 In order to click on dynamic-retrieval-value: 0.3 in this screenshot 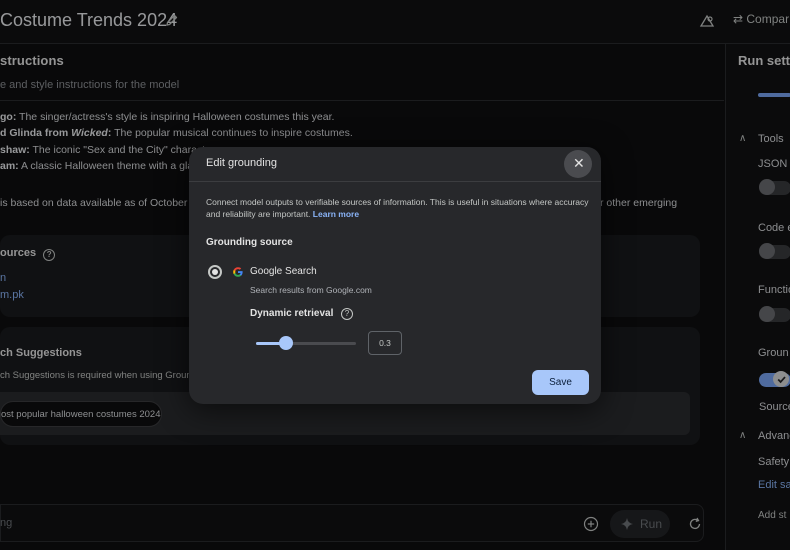, I will do `click(385, 343)`.